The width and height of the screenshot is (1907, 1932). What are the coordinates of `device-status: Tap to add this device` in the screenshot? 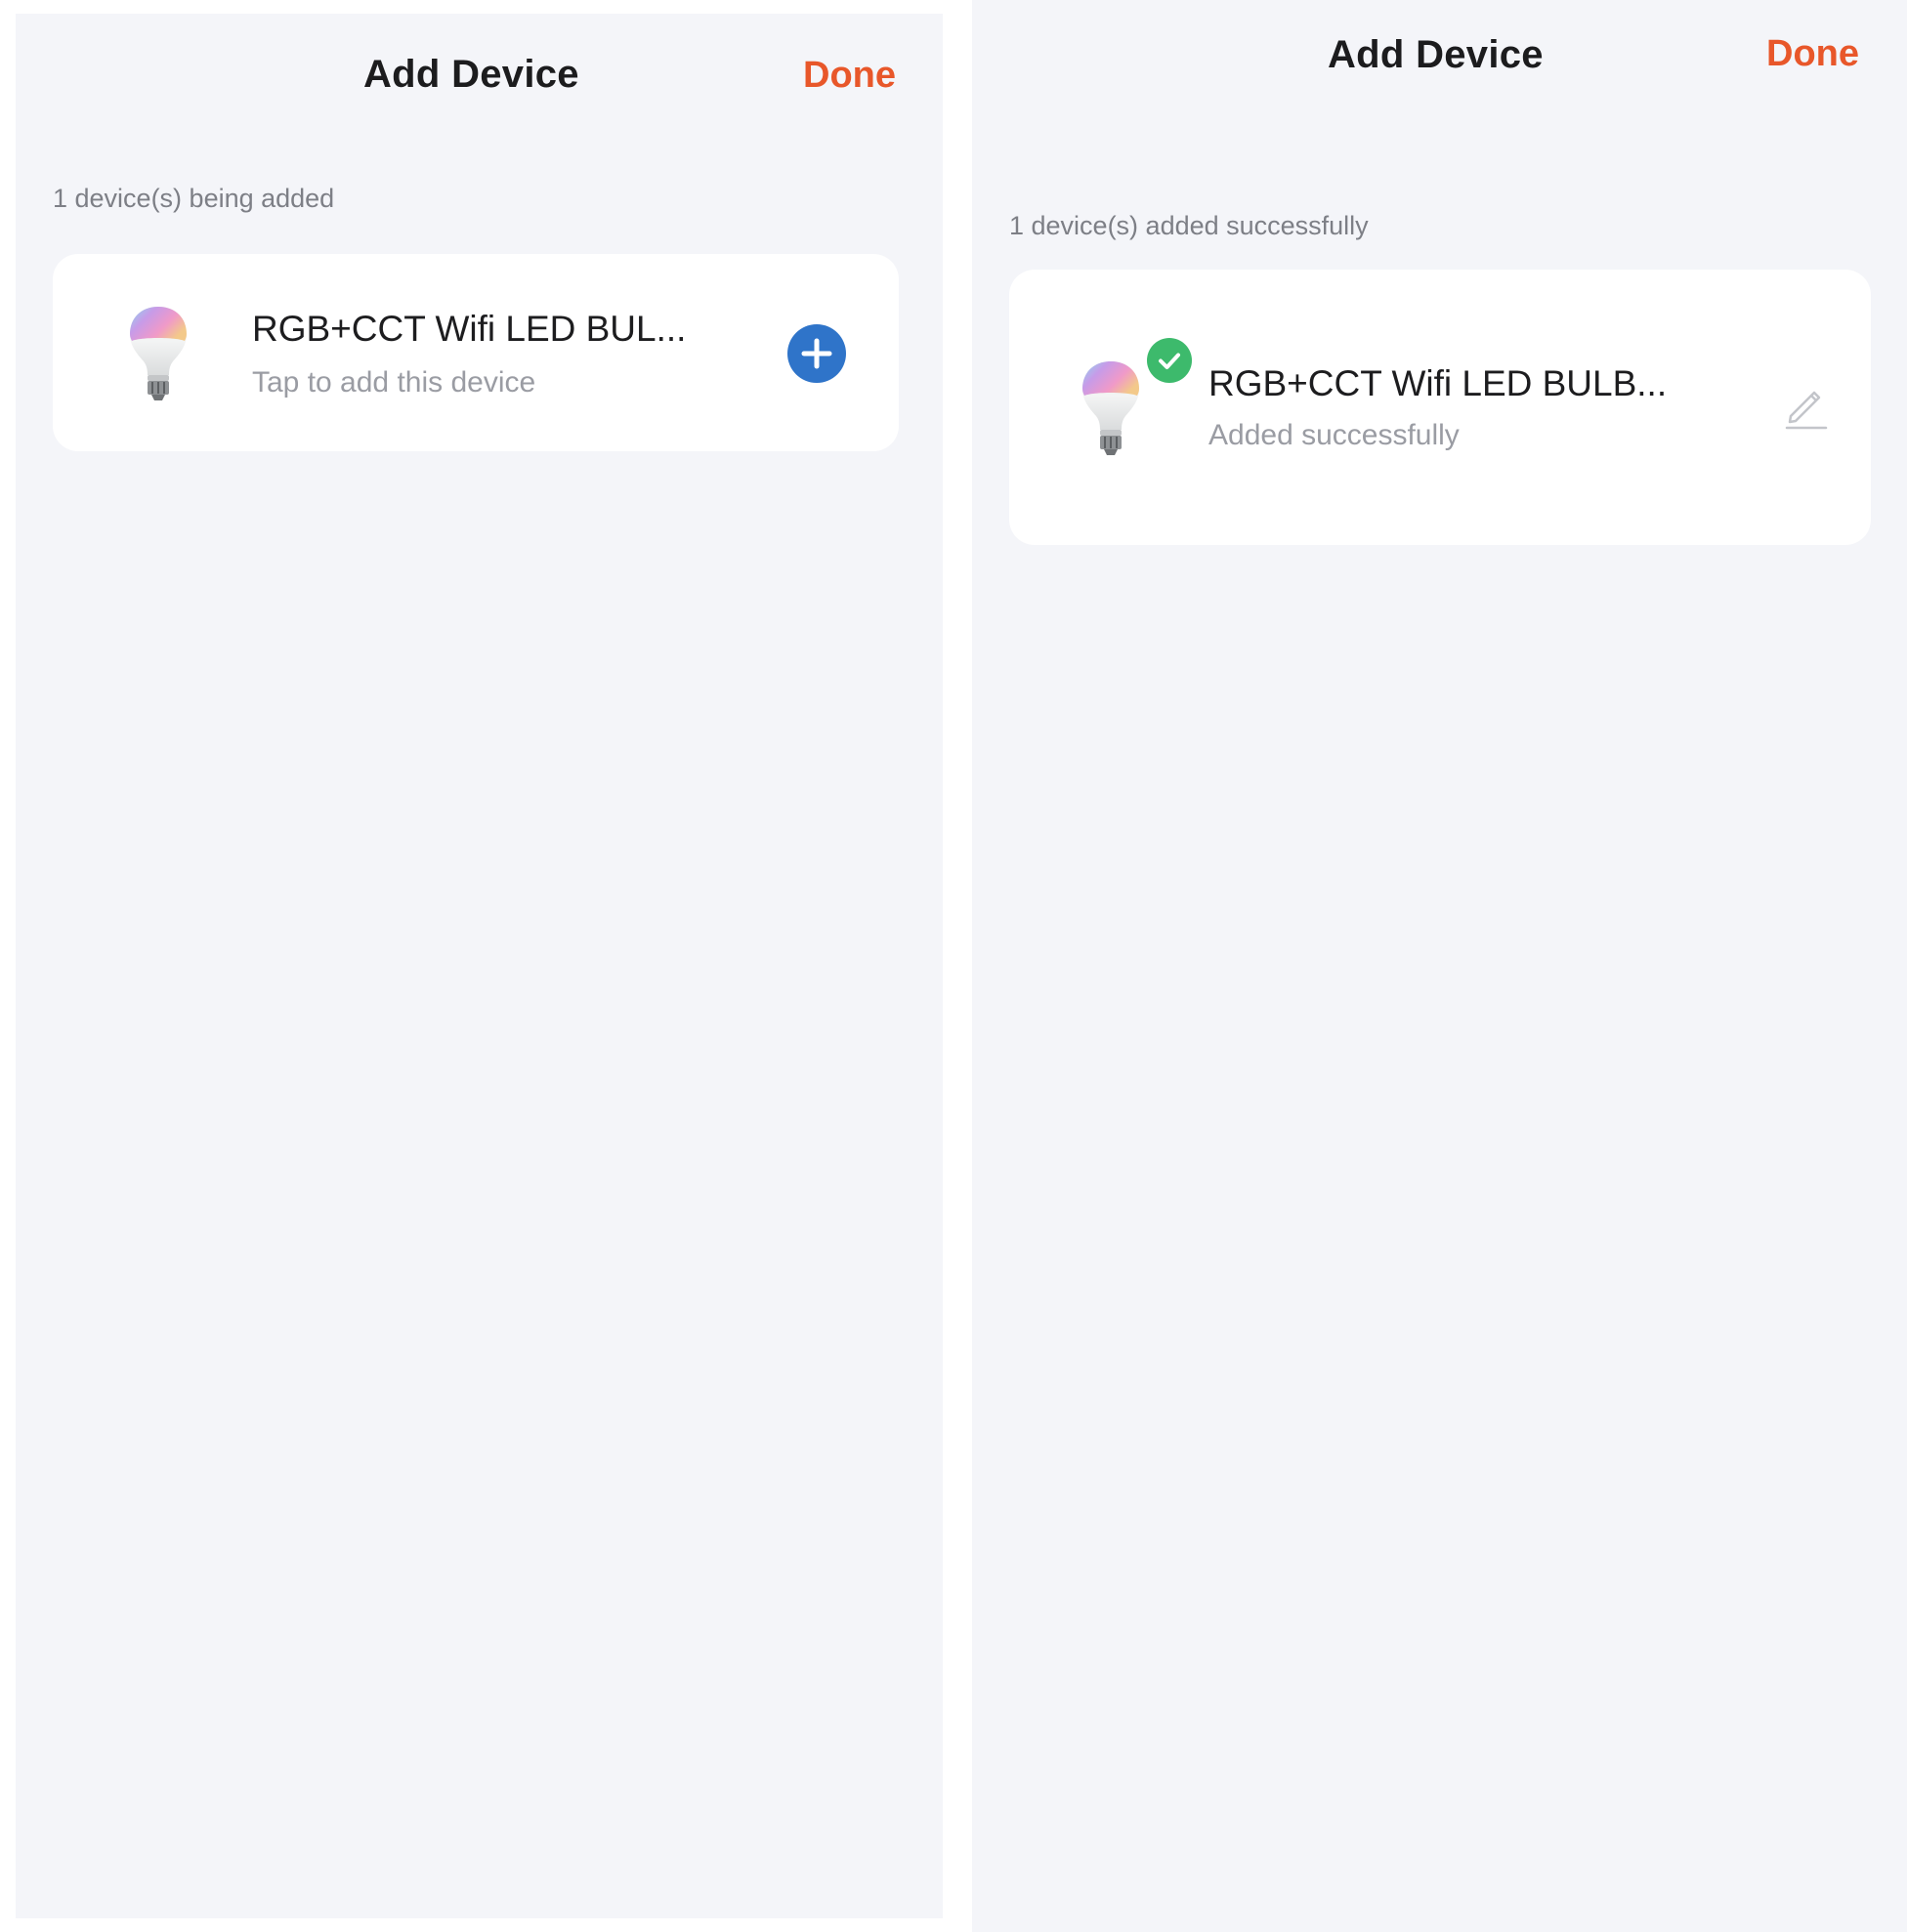 It's located at (394, 382).